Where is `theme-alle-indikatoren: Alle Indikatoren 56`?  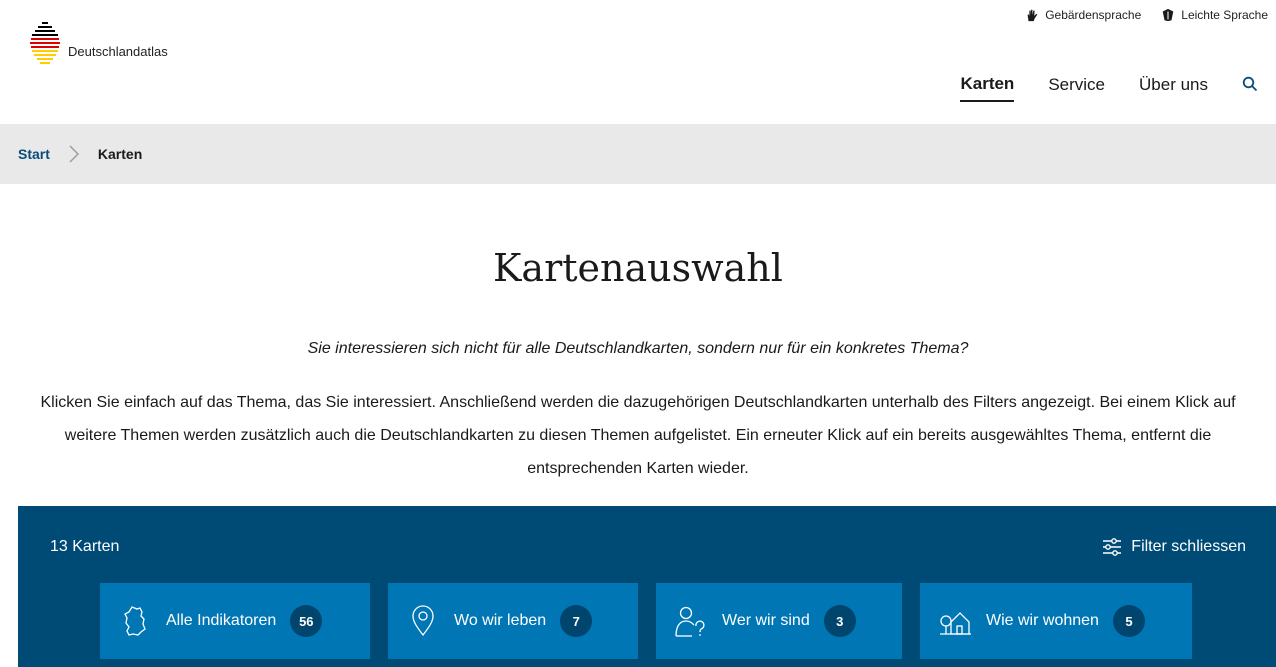
theme-alle-indikatoren: Alle Indikatoren 56 is located at coordinates (235, 621).